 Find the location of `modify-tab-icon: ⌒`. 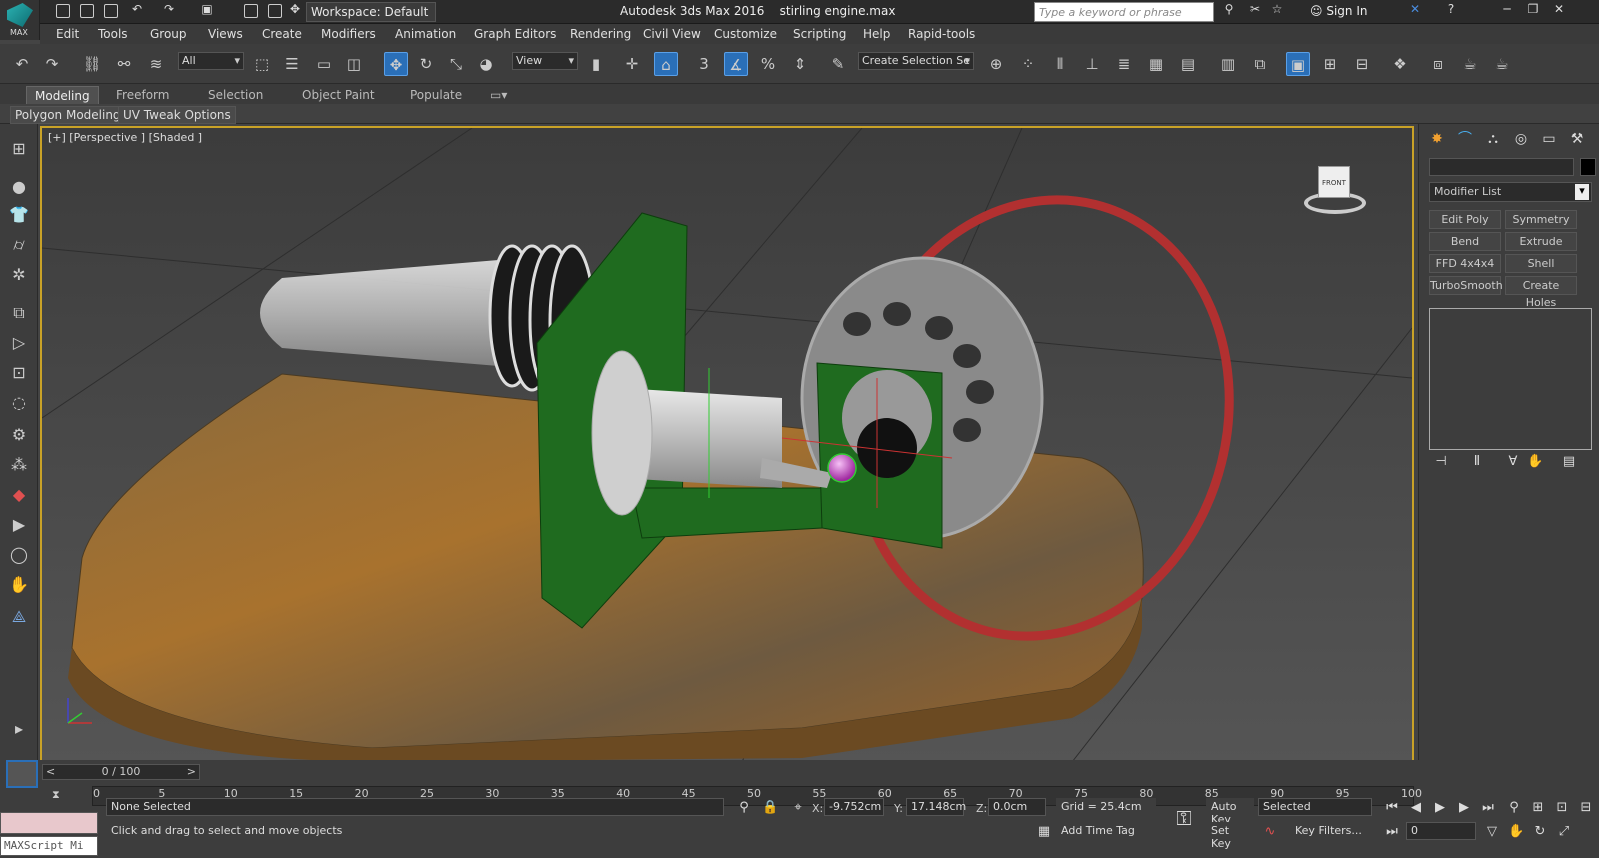

modify-tab-icon: ⌒ is located at coordinates (1465, 139).